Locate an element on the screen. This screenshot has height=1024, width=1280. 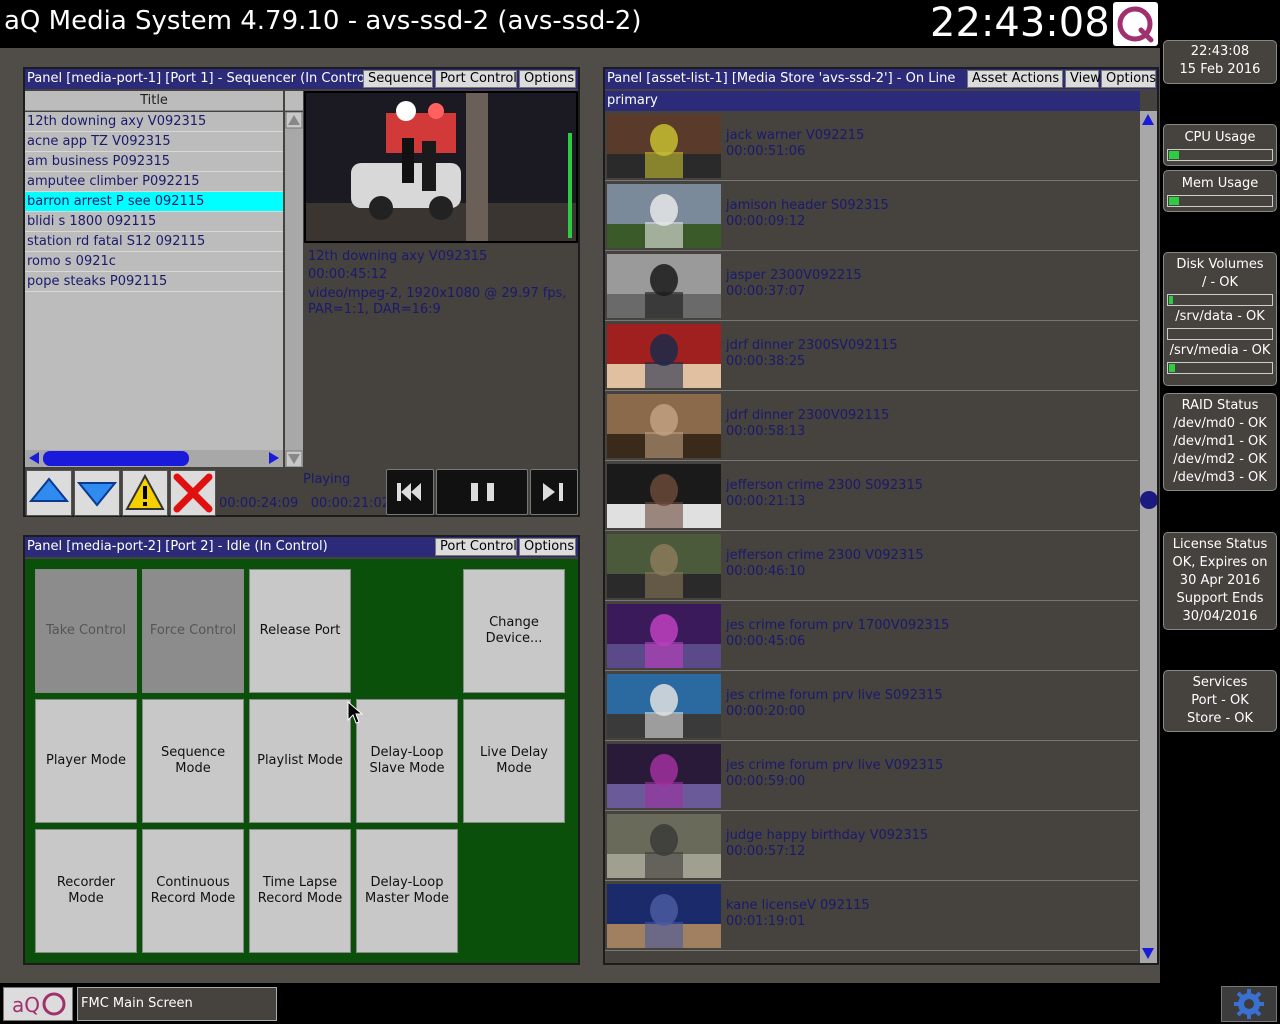
skip-forward-button is located at coordinates (554, 492).